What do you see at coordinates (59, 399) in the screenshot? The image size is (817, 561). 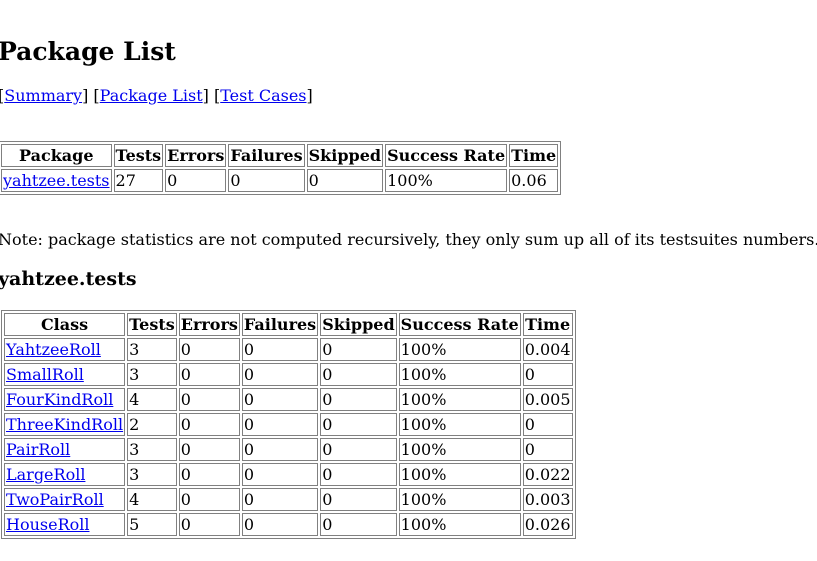 I see `class-link: FourKindRoll` at bounding box center [59, 399].